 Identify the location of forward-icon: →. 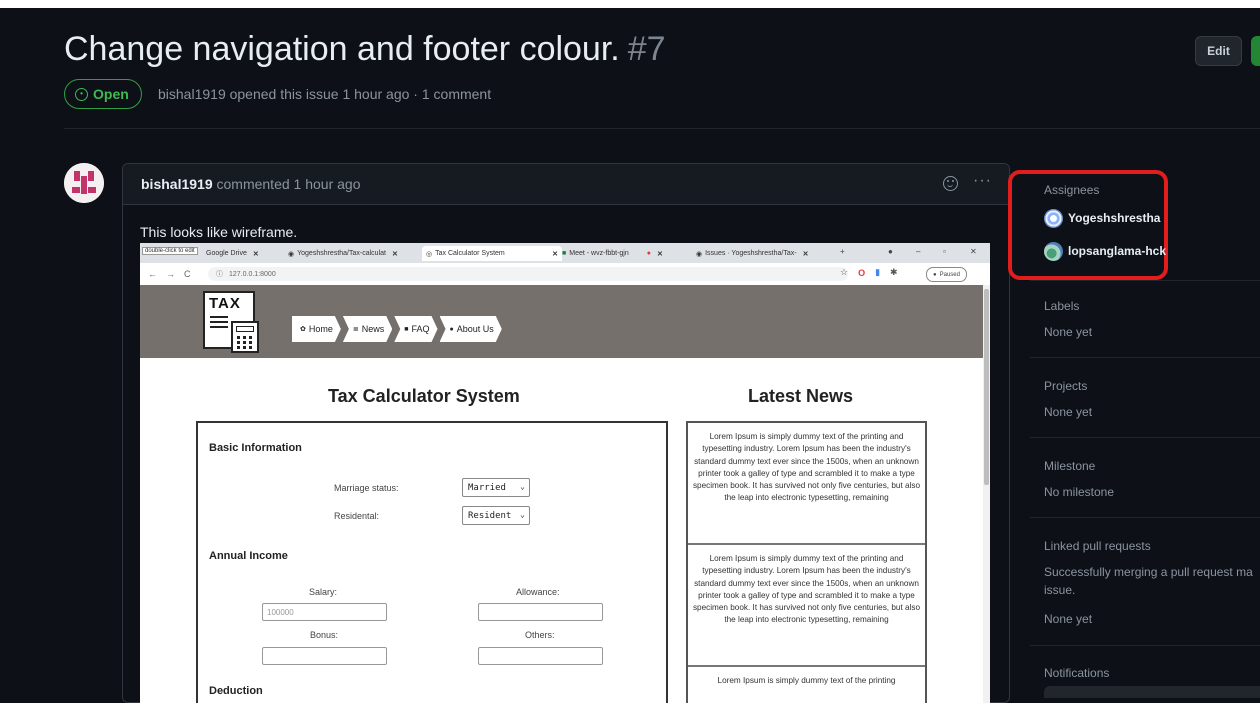
(170, 274).